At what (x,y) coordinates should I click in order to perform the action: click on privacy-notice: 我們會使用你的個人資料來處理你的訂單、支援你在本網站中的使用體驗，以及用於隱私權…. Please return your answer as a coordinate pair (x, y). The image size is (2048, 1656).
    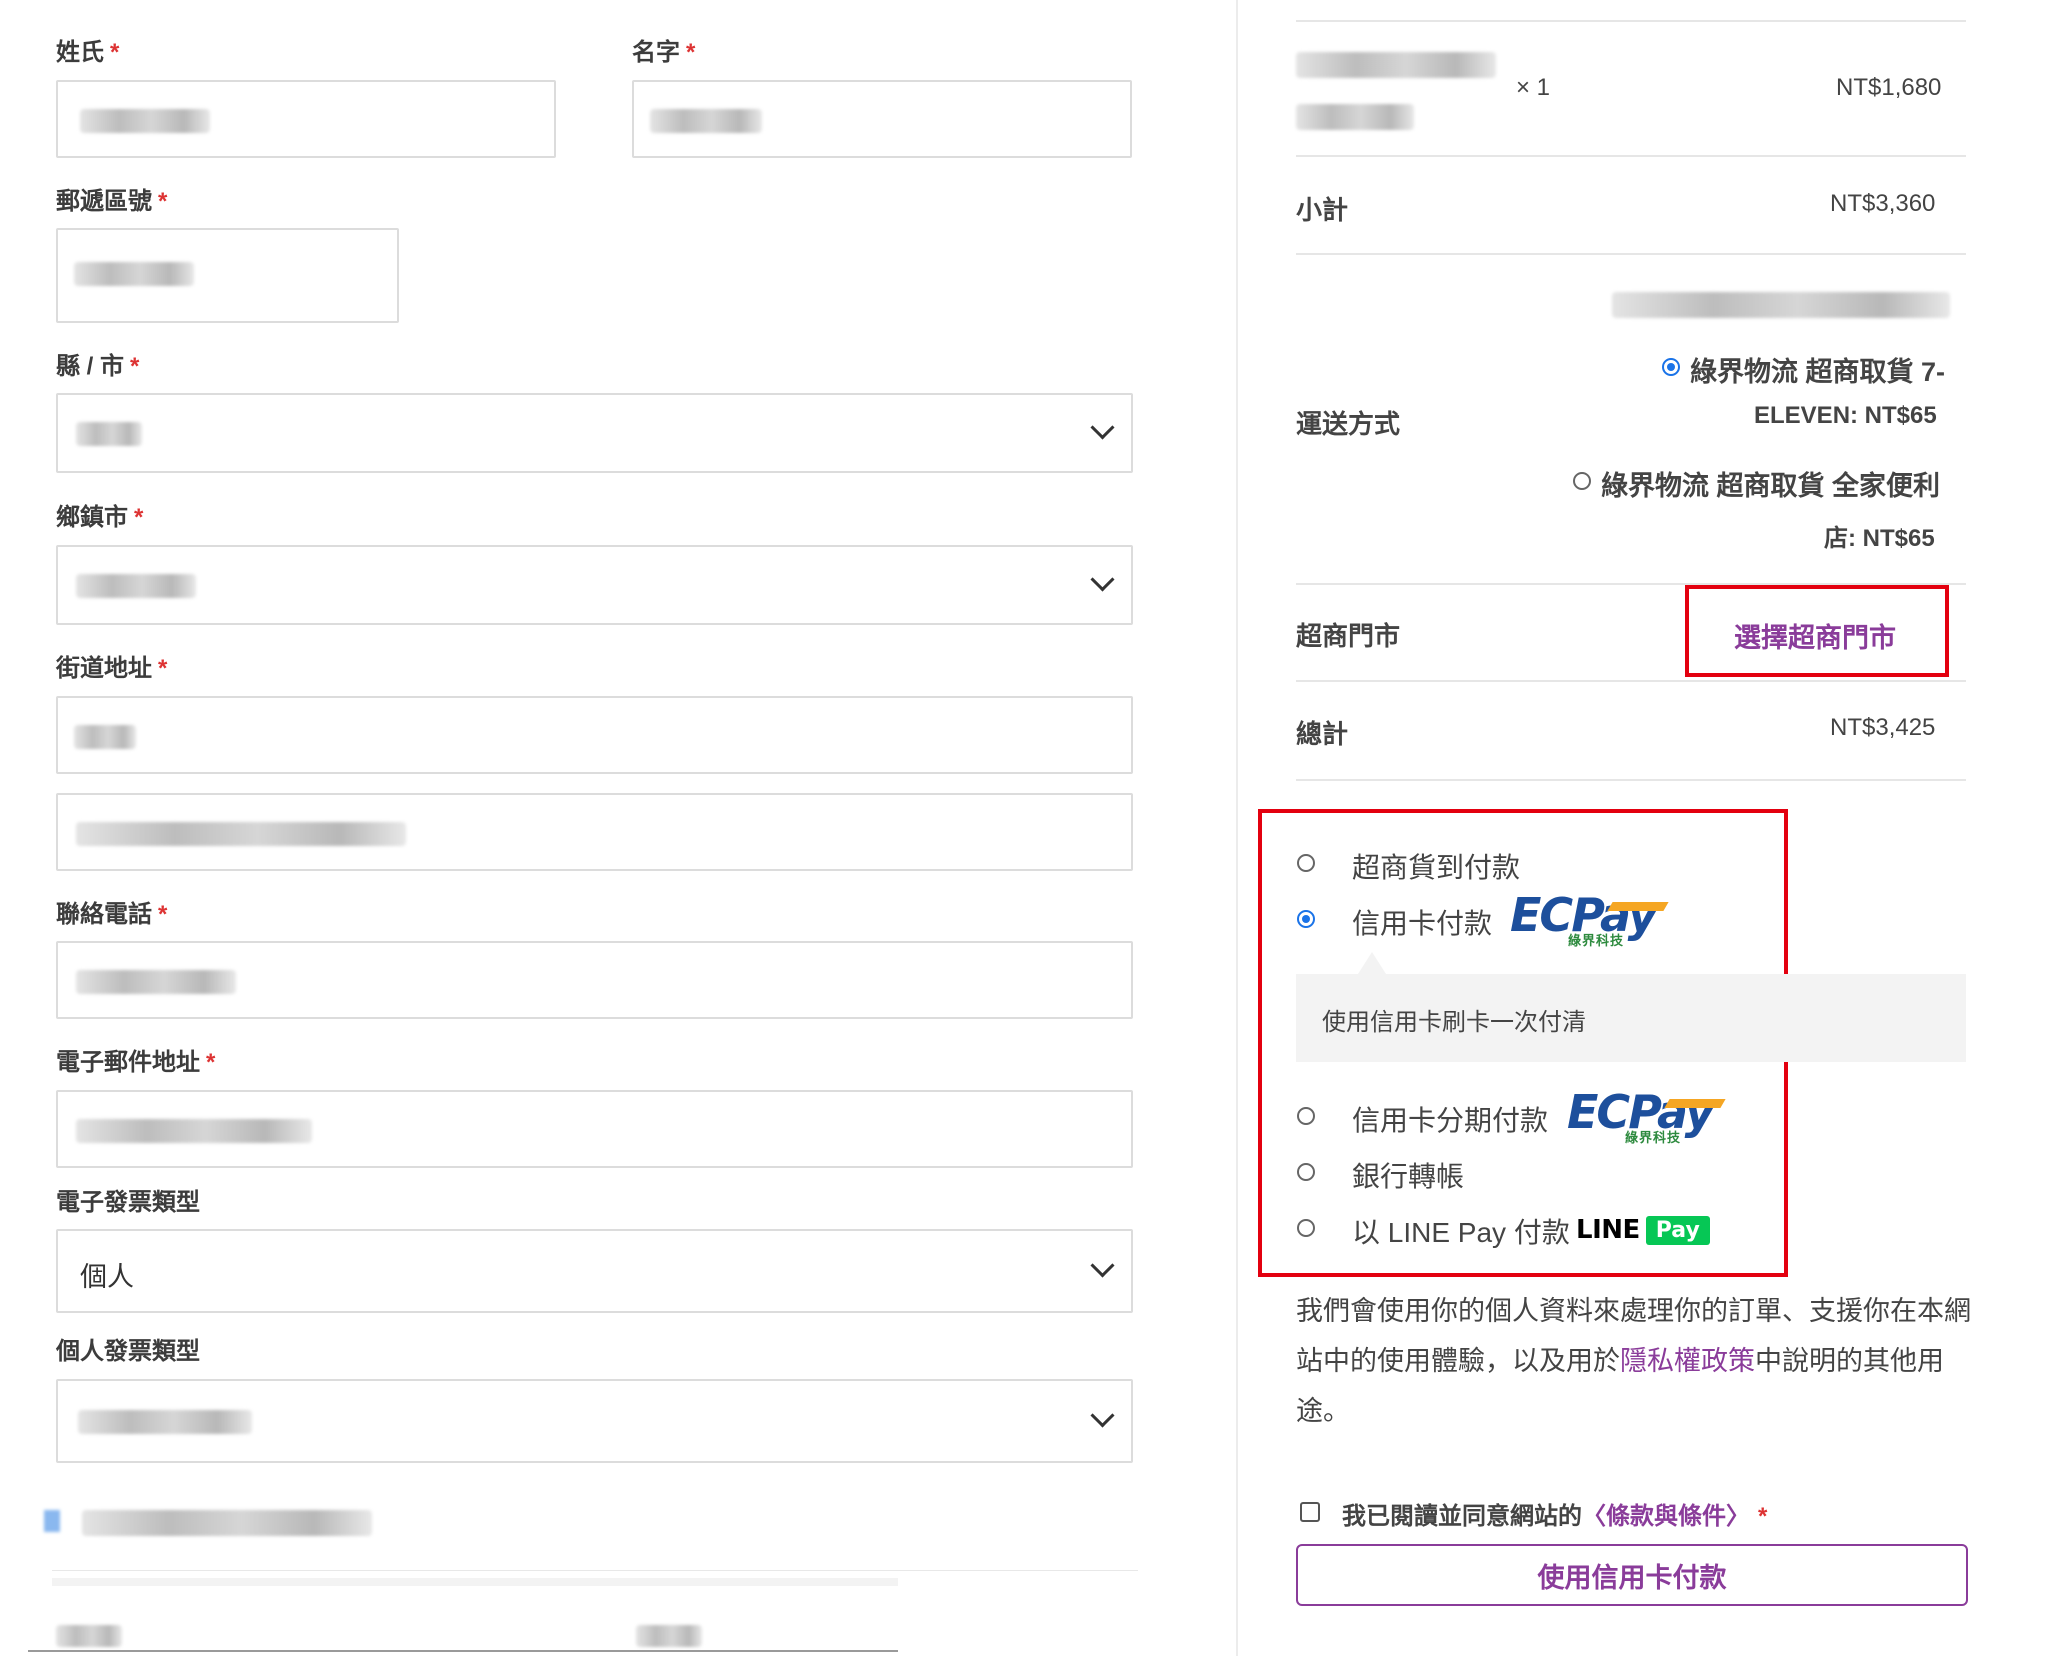
    Looking at the image, I should click on (1633, 1361).